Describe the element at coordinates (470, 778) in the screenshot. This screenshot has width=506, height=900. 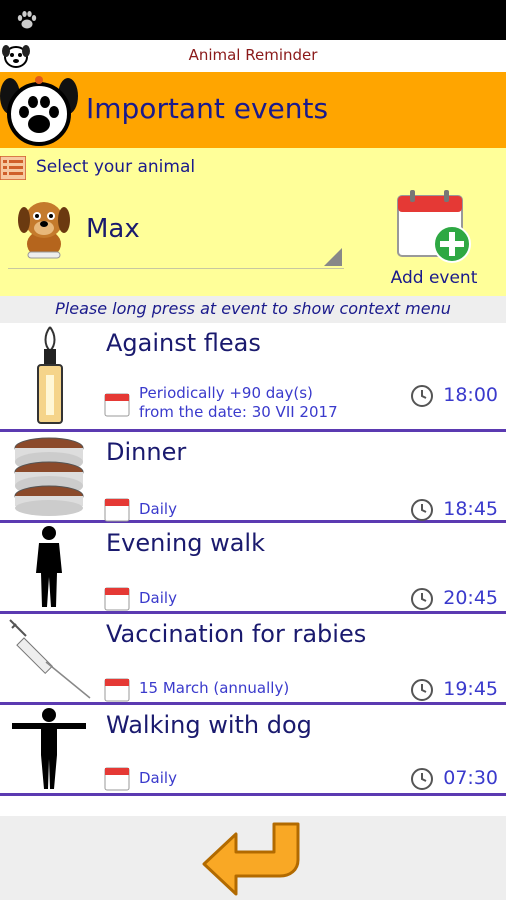
I see `event-time: 07:30` at that location.